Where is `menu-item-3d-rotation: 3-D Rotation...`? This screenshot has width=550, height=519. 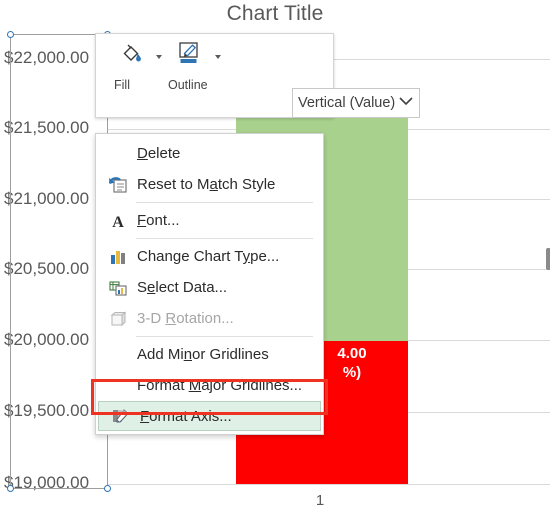
menu-item-3d-rotation: 3-D Rotation... is located at coordinates (209, 318).